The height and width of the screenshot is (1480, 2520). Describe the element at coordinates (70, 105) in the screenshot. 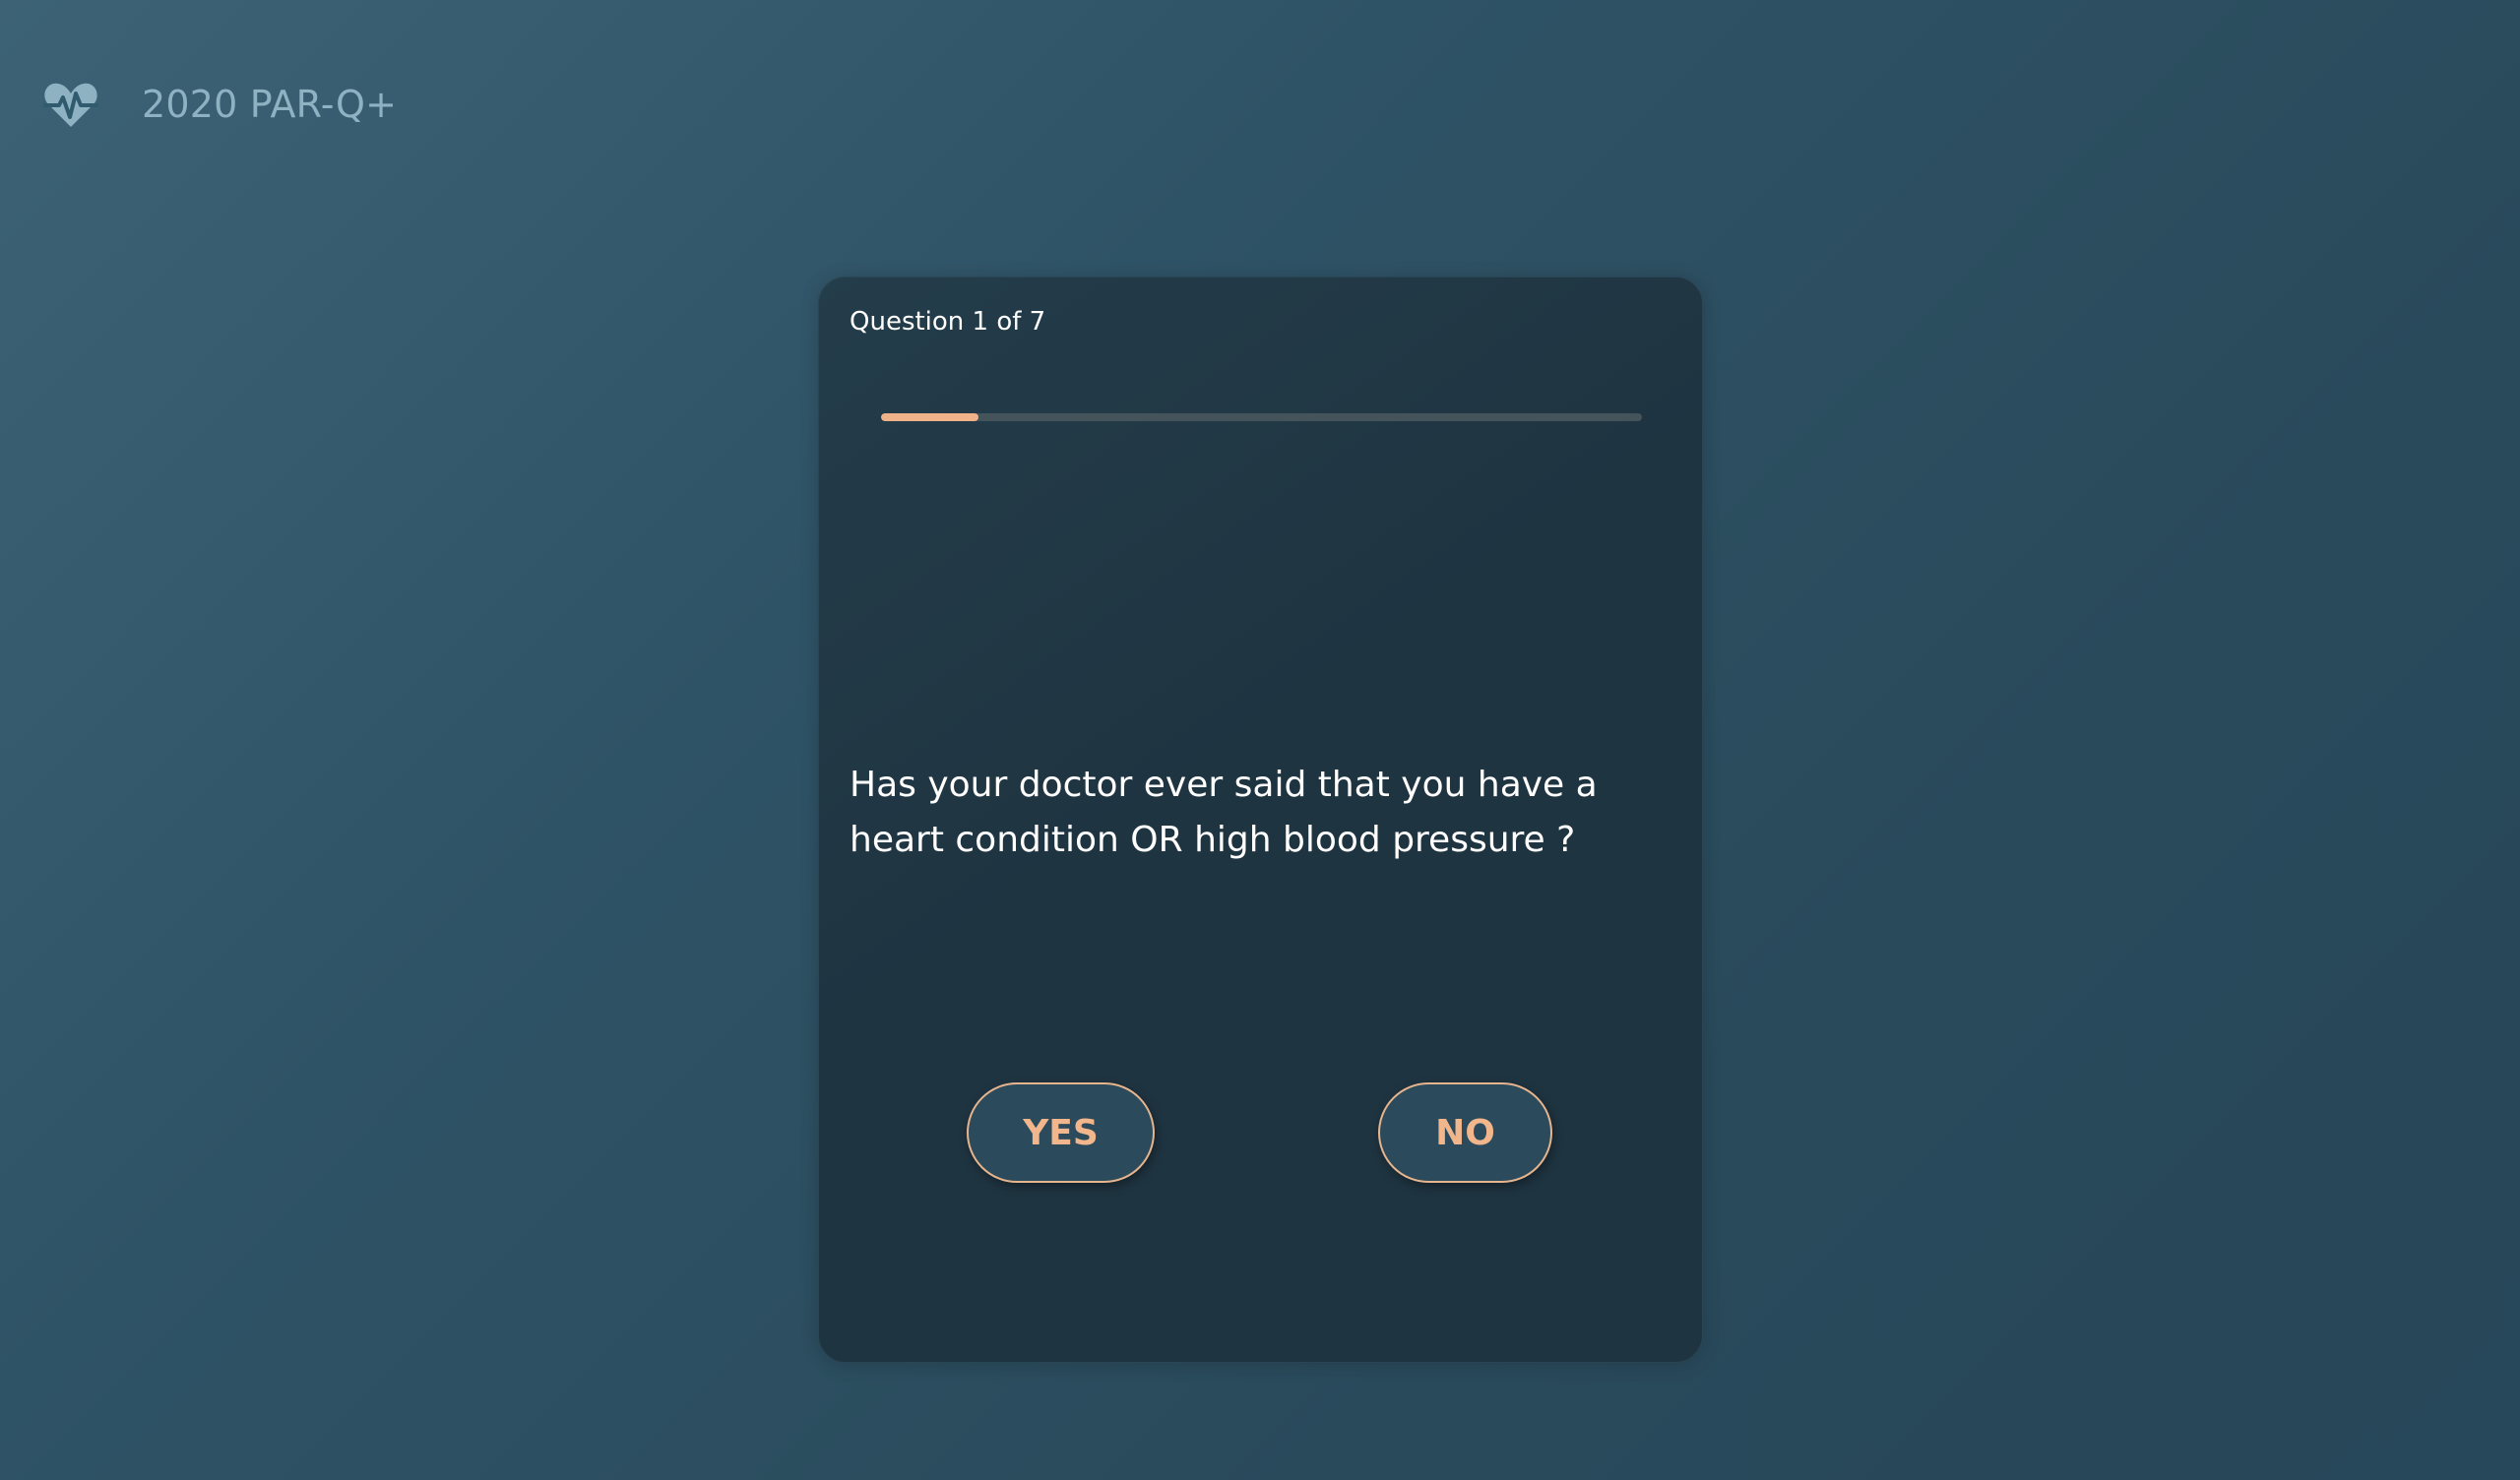

I see `heart-pulse-icon` at that location.